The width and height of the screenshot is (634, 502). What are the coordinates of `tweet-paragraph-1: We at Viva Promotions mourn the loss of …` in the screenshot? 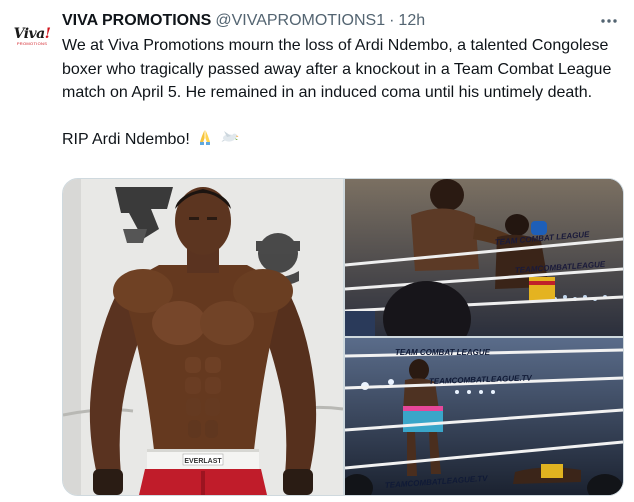 It's located at (337, 69).